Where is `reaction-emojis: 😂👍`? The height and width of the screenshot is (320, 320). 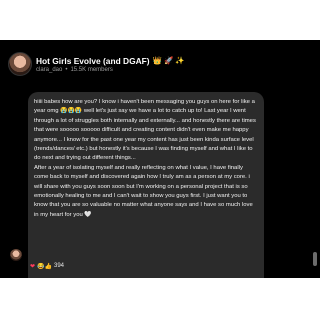 reaction-emojis: 😂👍 is located at coordinates (44, 266).